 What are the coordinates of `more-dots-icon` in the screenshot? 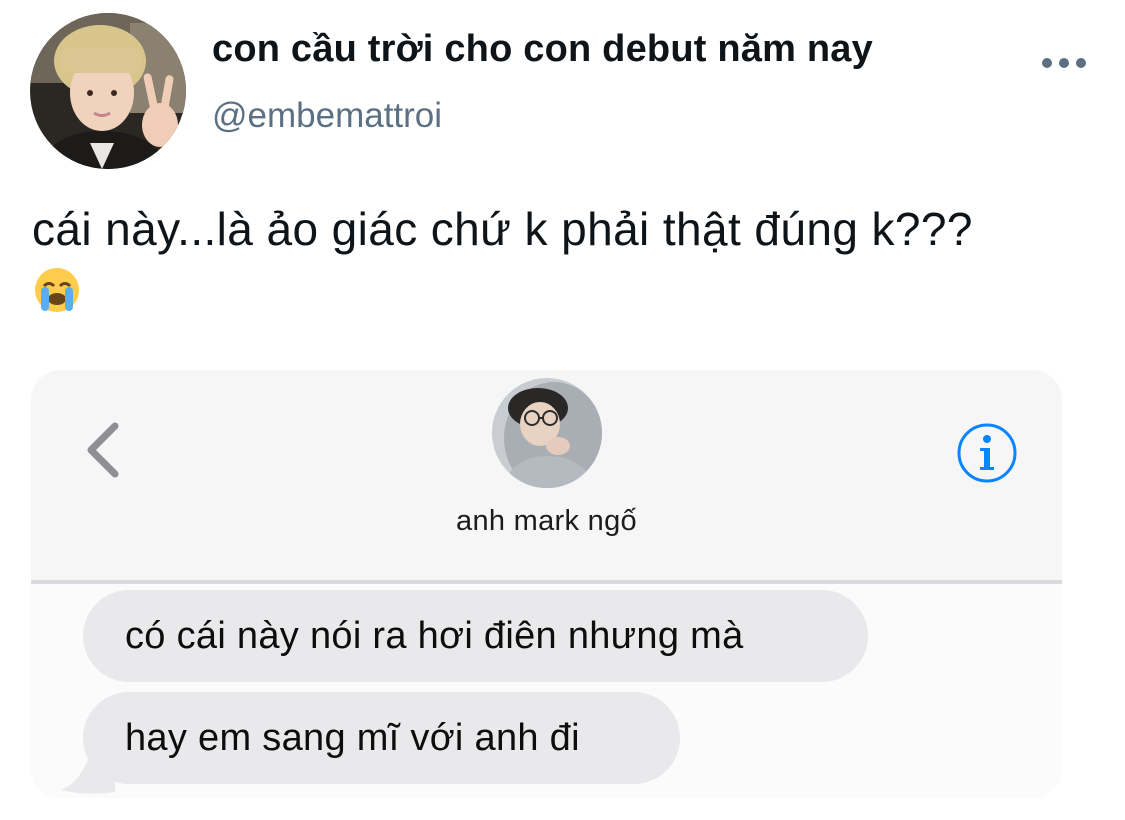 It's located at (1064, 63).